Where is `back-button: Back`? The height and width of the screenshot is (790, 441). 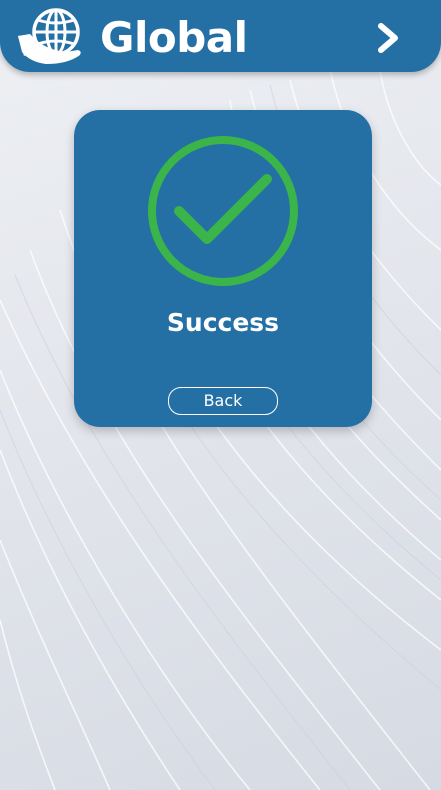 back-button: Back is located at coordinates (223, 401).